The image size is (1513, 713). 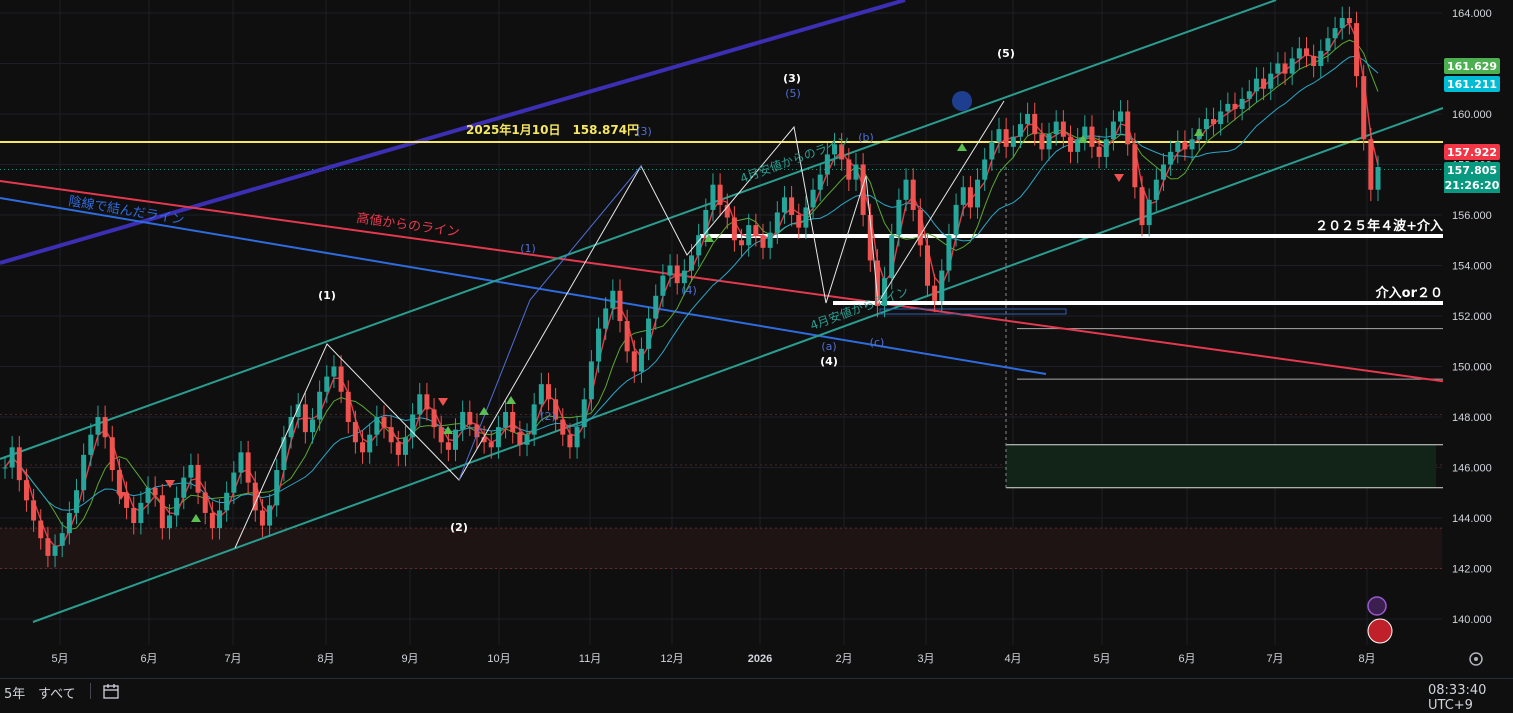 I want to click on time-axis-tick: 11月, so click(x=590, y=659).